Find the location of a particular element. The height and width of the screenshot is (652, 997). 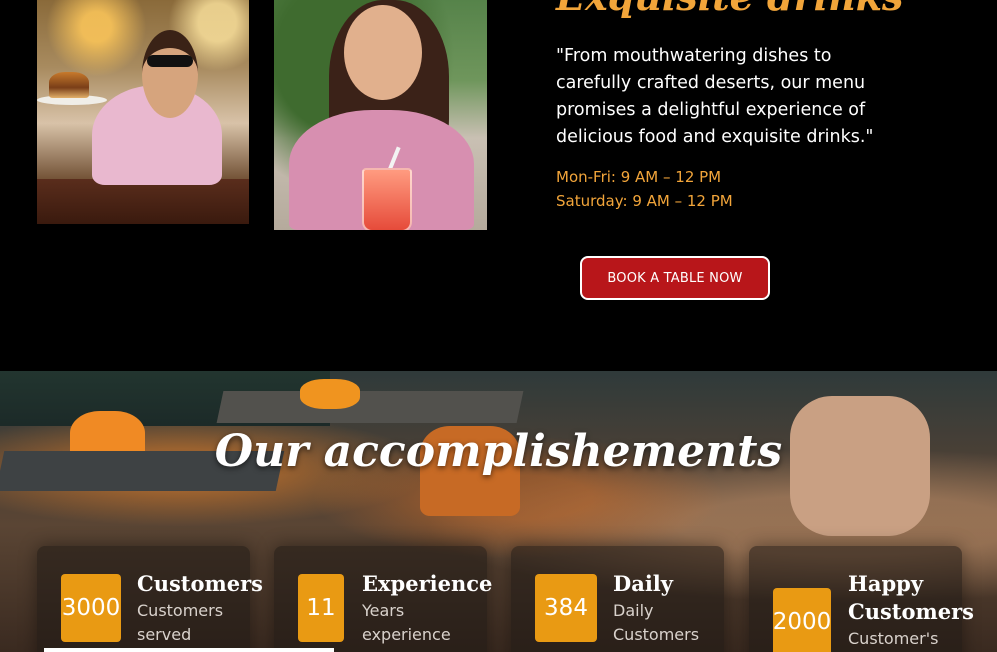

woman-with-drink-photo is located at coordinates (380, 115).